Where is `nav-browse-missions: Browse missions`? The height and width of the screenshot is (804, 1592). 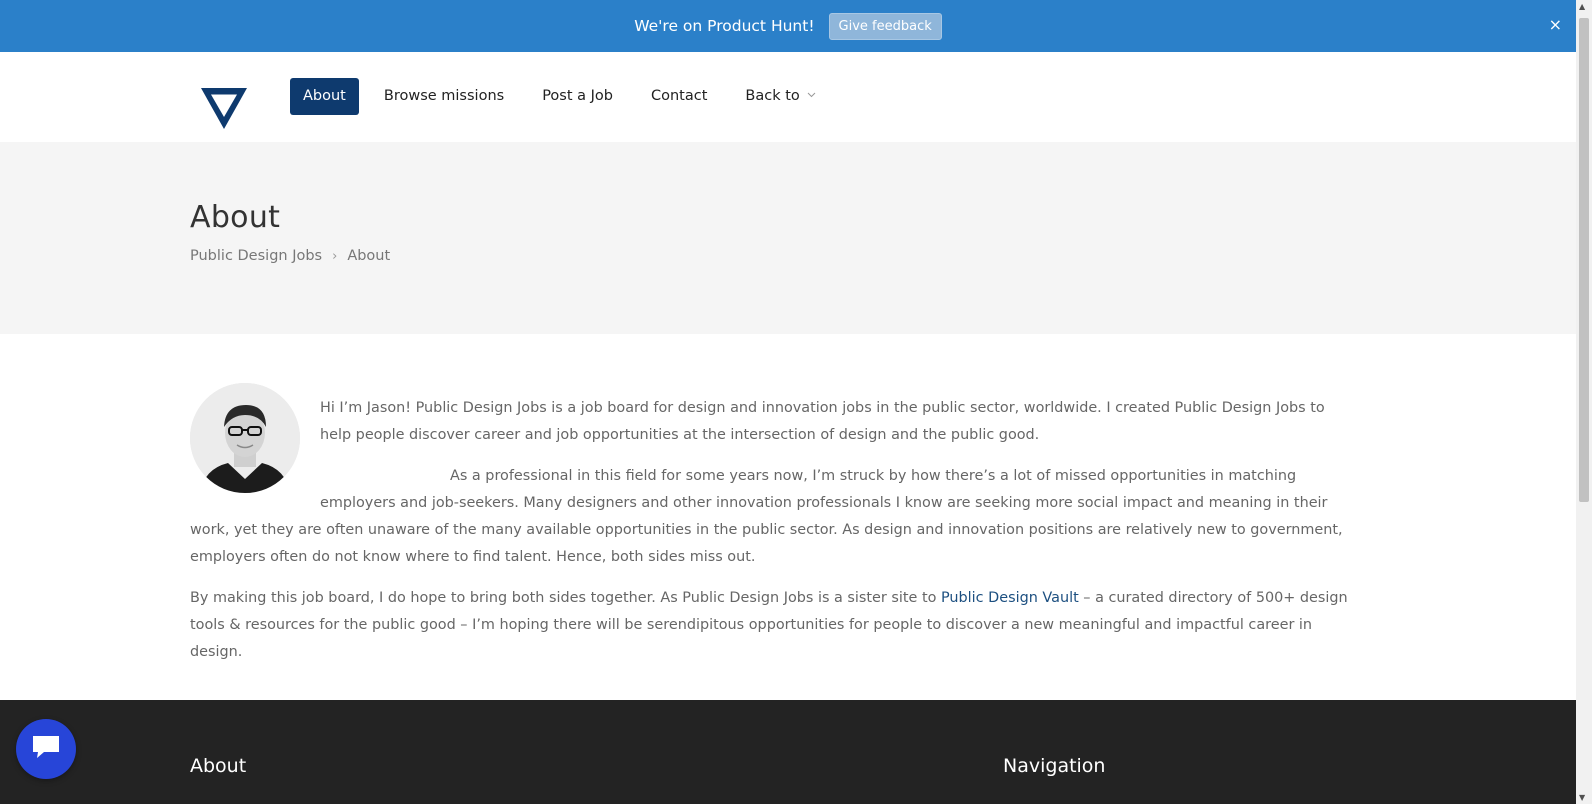
nav-browse-missions: Browse missions is located at coordinates (444, 96).